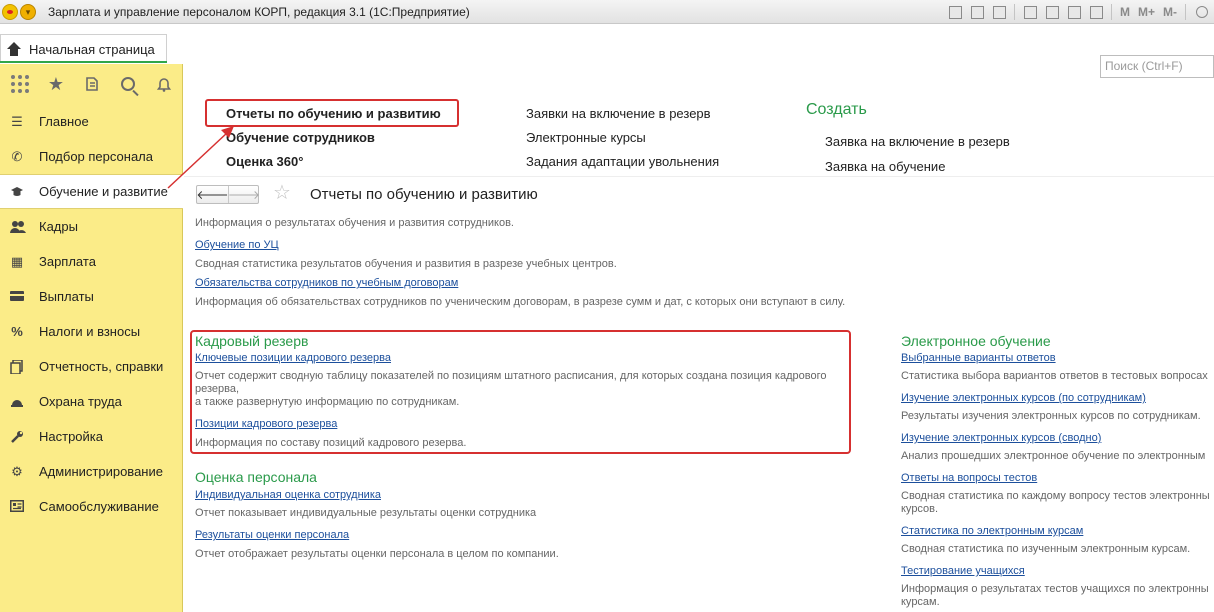 This screenshot has height=612, width=1214. What do you see at coordinates (977, 12) in the screenshot?
I see `print-icon` at bounding box center [977, 12].